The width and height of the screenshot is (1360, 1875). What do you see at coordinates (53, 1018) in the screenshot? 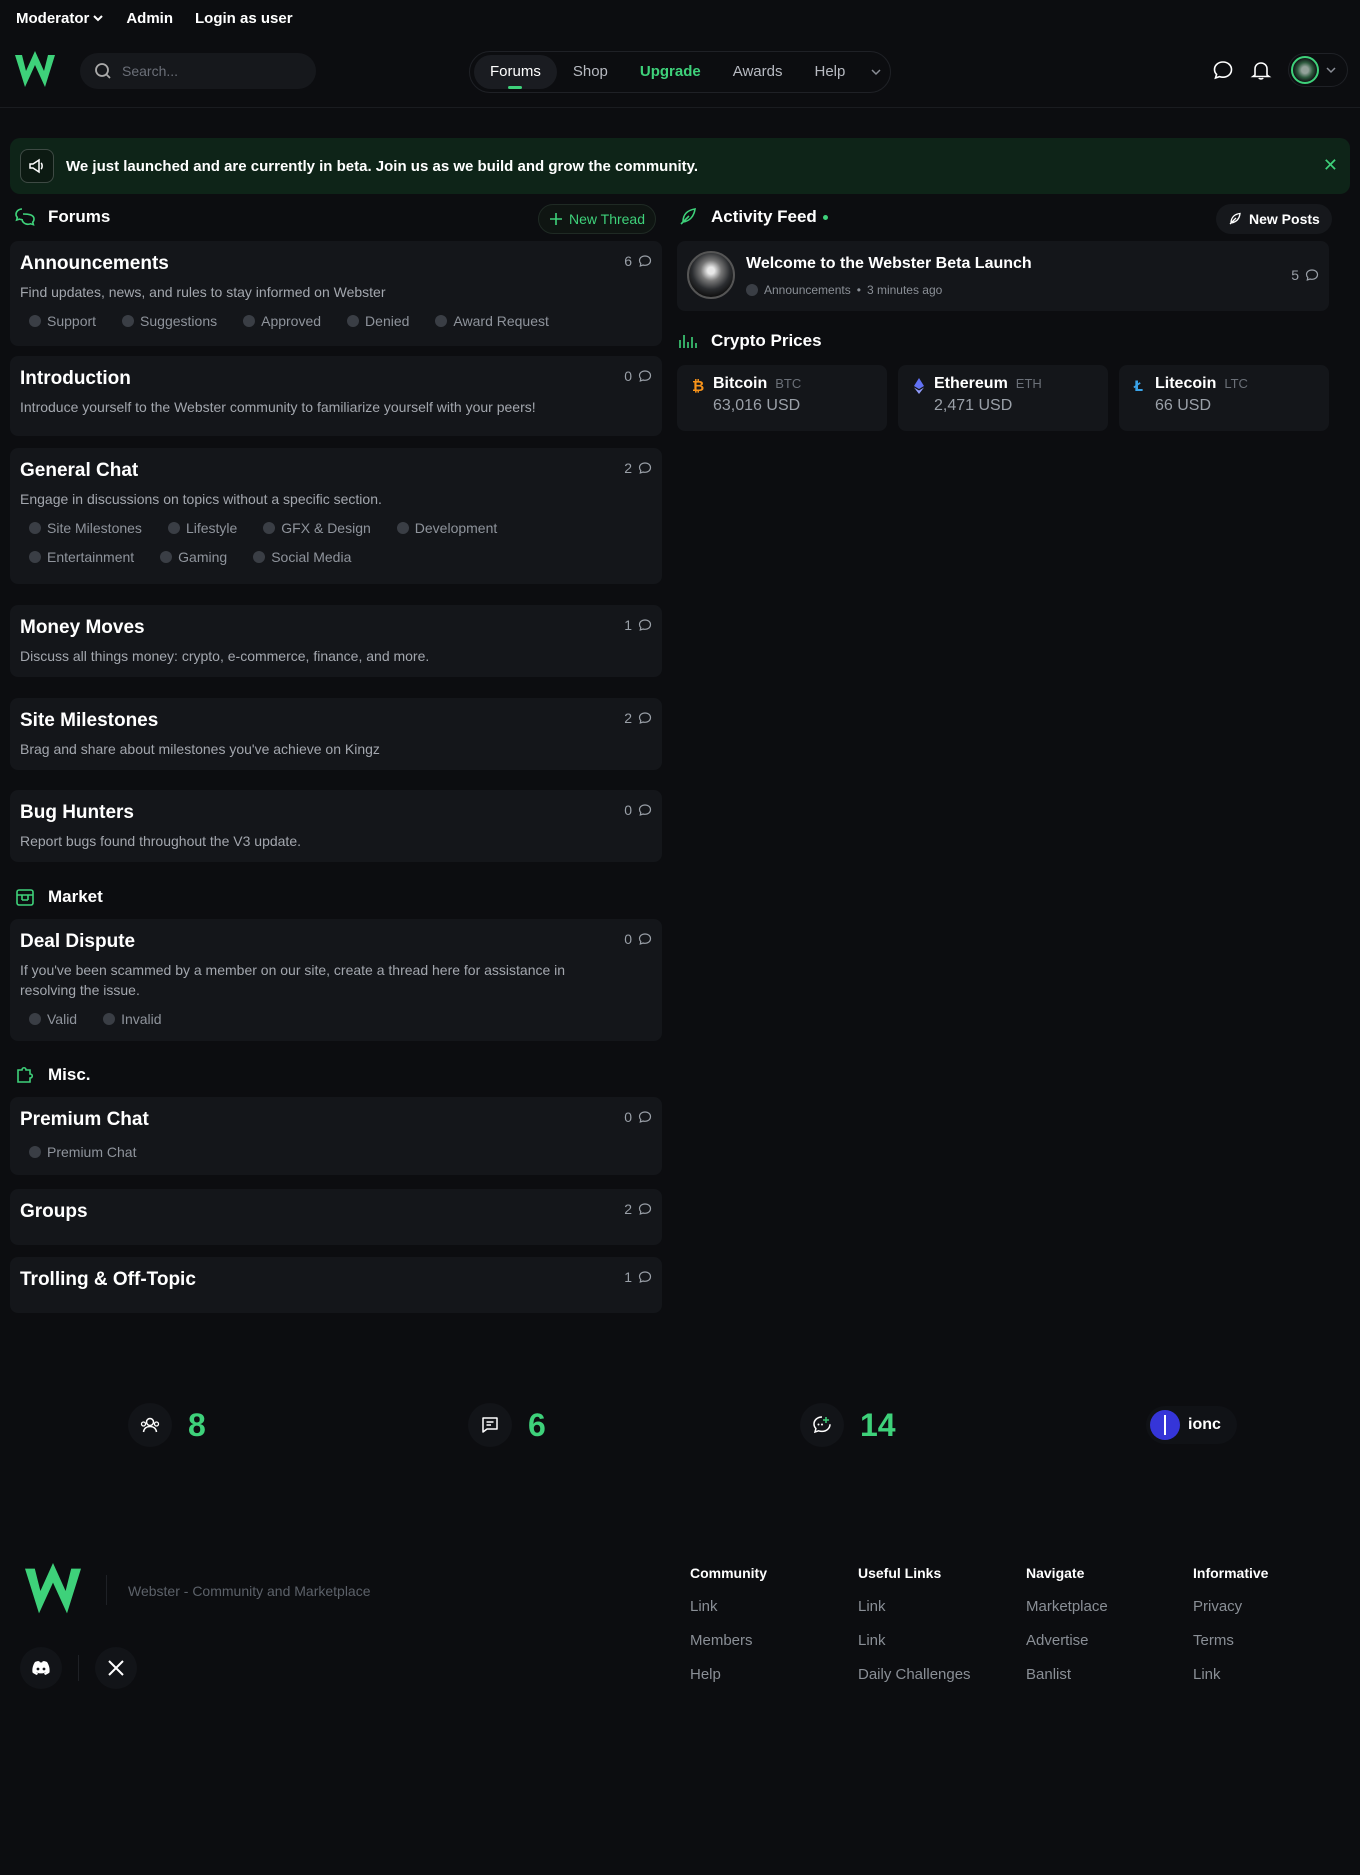
I see `subforum-tag: Valid` at bounding box center [53, 1018].